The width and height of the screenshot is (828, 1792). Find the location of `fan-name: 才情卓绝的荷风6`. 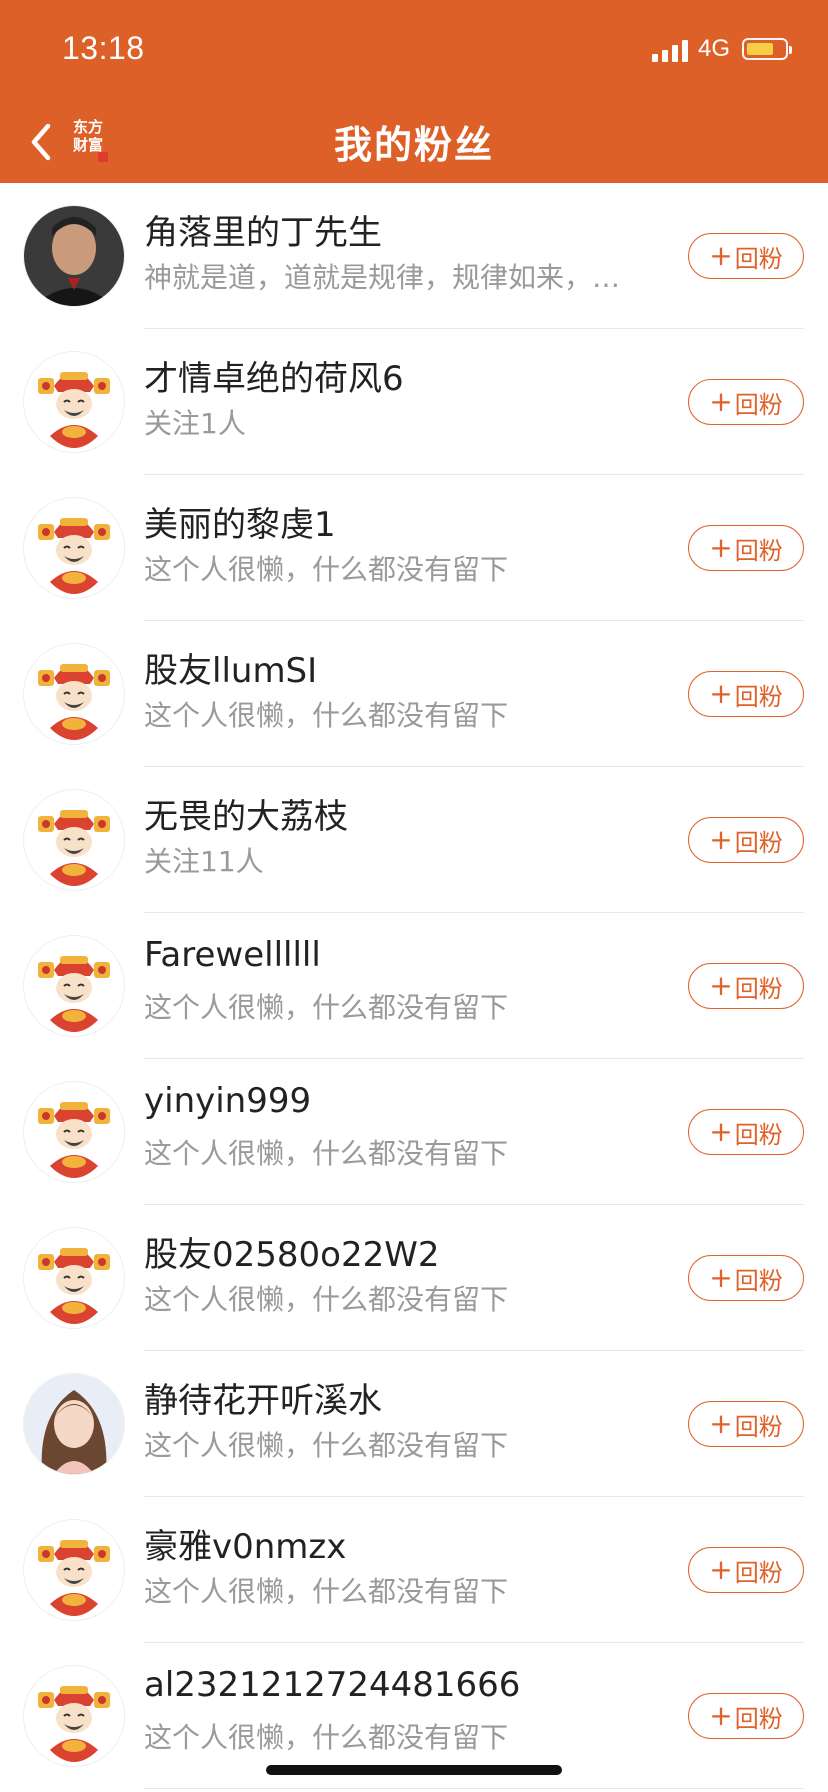

fan-name: 才情卓绝的荷风6 is located at coordinates (274, 375).